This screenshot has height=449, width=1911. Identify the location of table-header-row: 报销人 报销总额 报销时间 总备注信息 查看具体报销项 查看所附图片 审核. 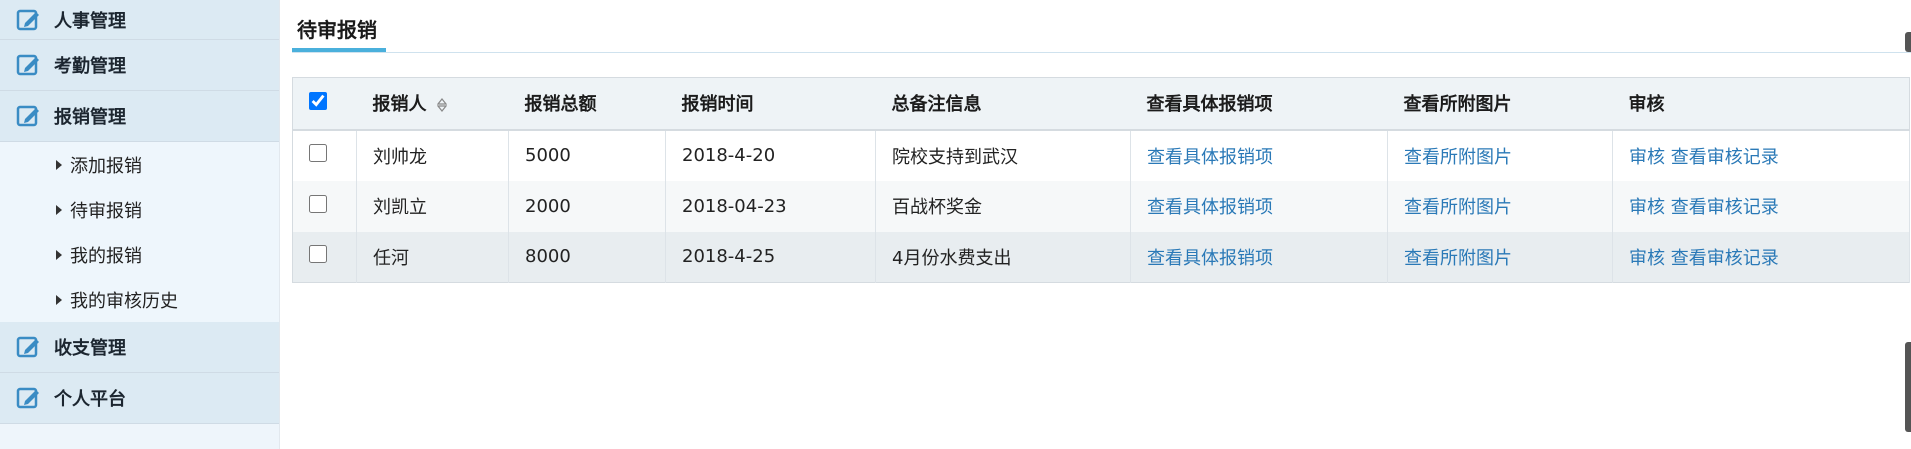
(1101, 104).